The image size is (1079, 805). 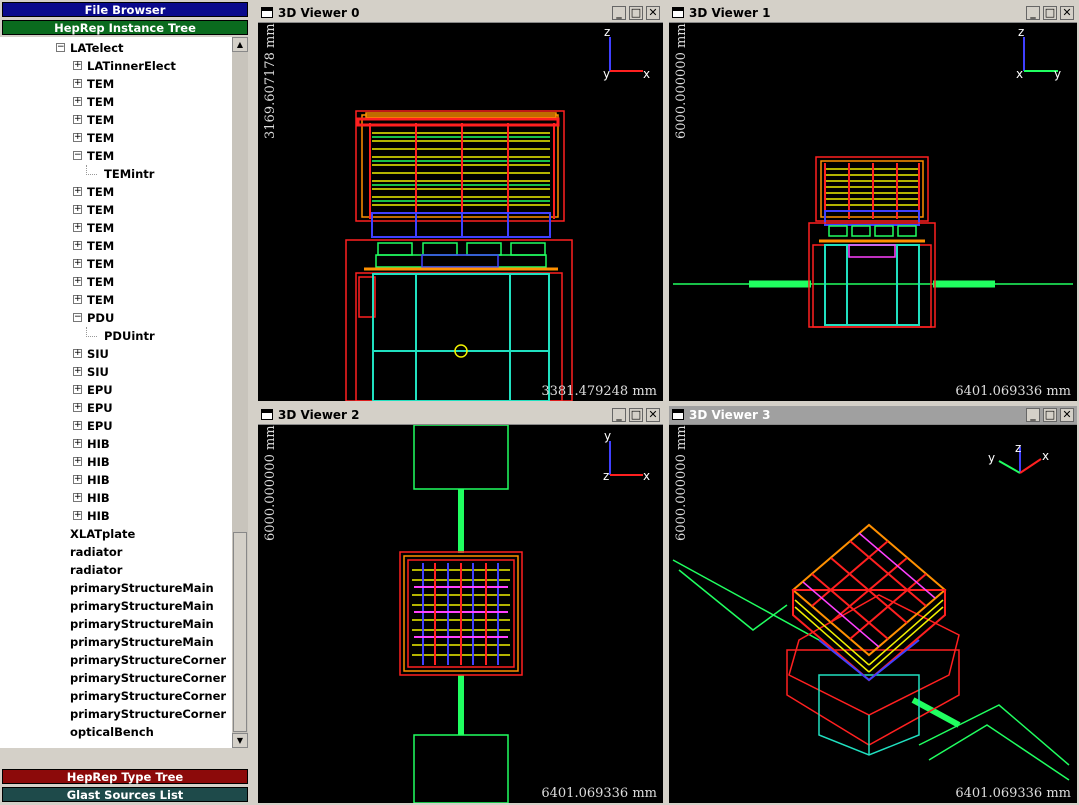 I want to click on instance-tree-button: HepRep Instance Tree, so click(x=125, y=27).